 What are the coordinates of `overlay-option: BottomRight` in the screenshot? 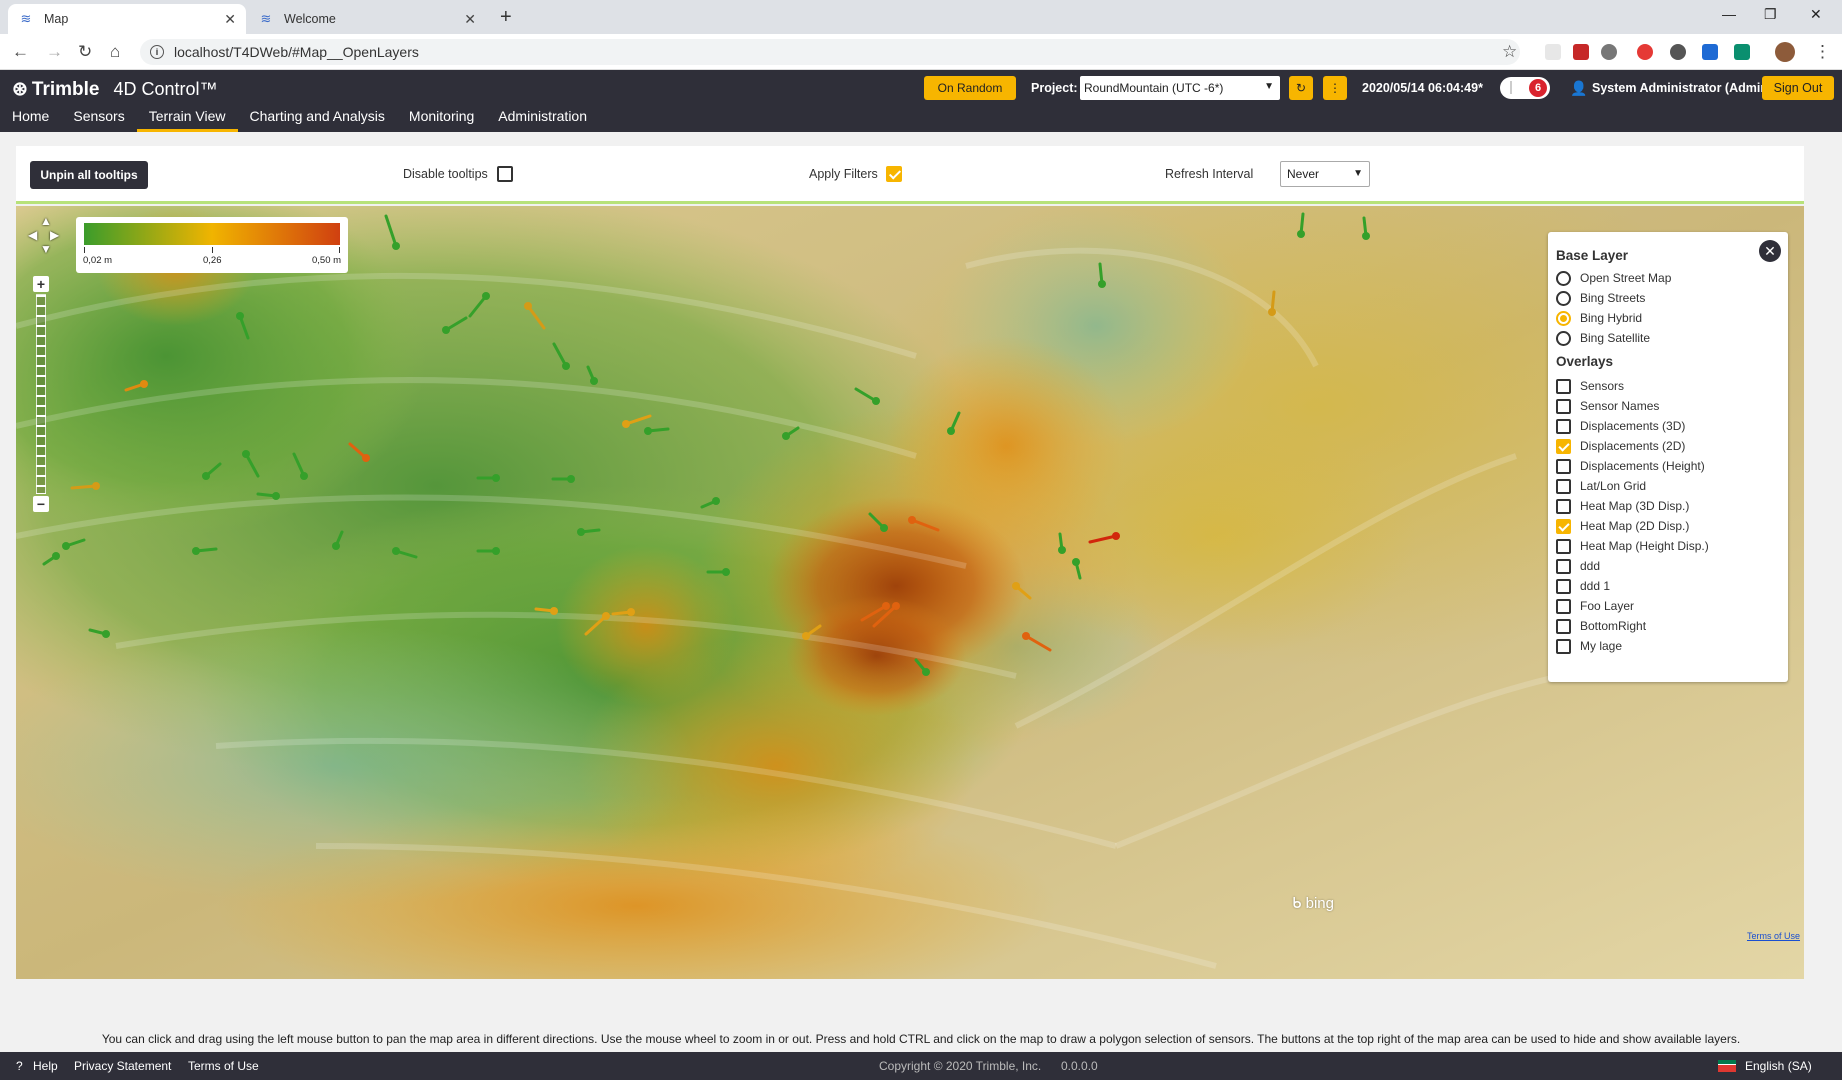 It's located at (1601, 626).